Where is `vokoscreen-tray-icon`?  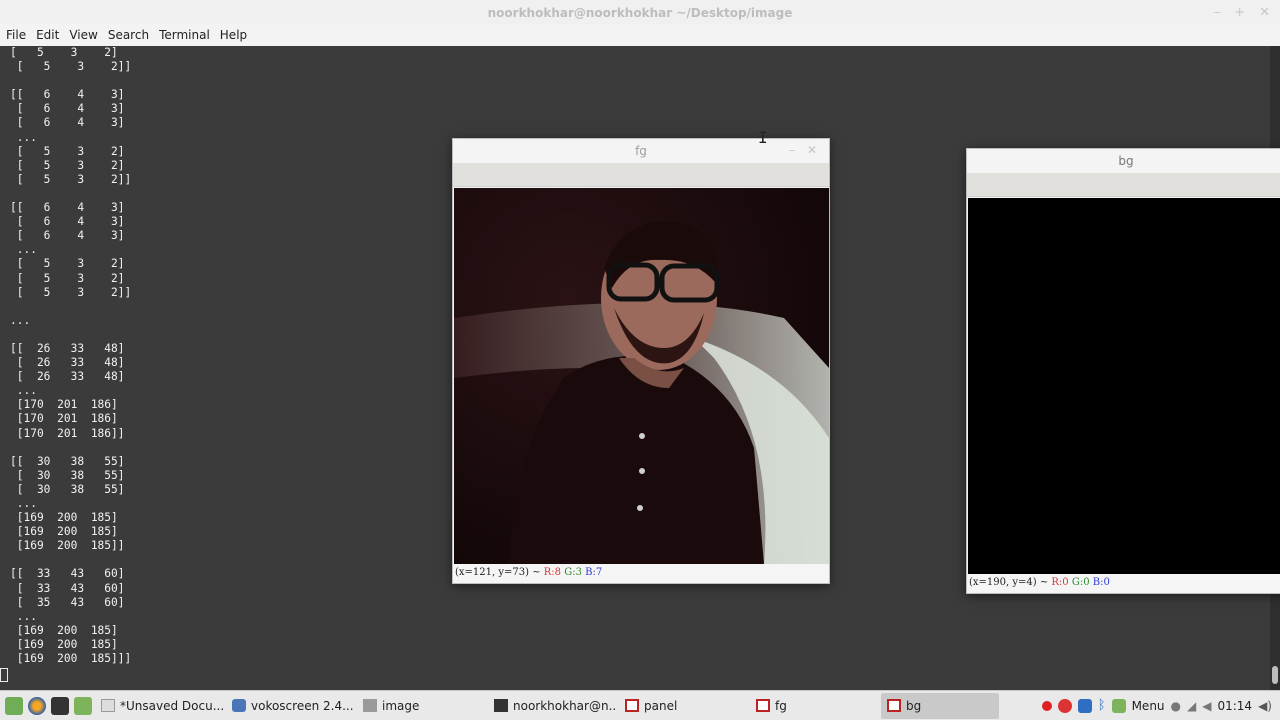
vokoscreen-tray-icon is located at coordinates (1064, 705).